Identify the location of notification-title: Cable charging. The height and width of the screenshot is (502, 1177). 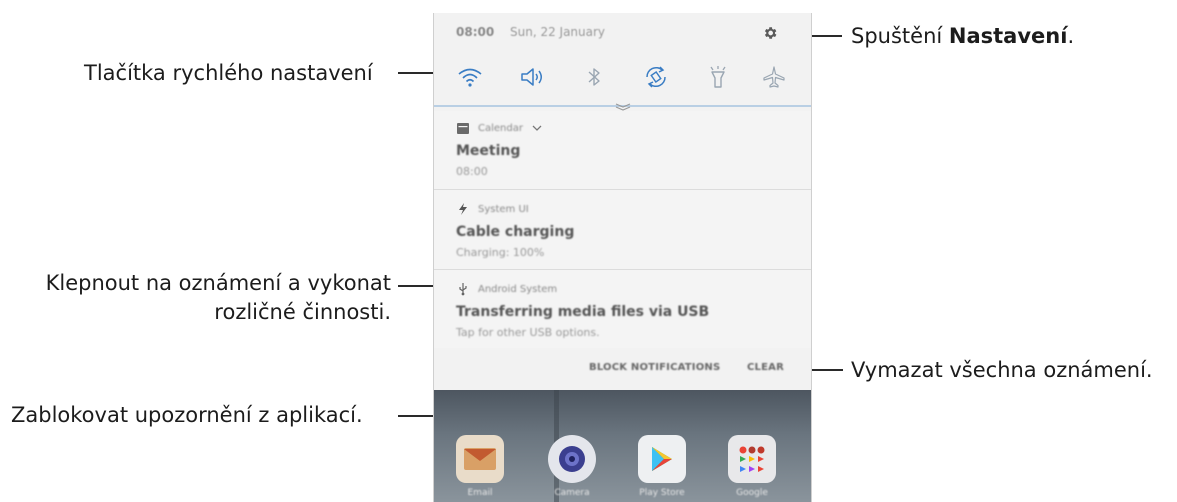
(515, 232).